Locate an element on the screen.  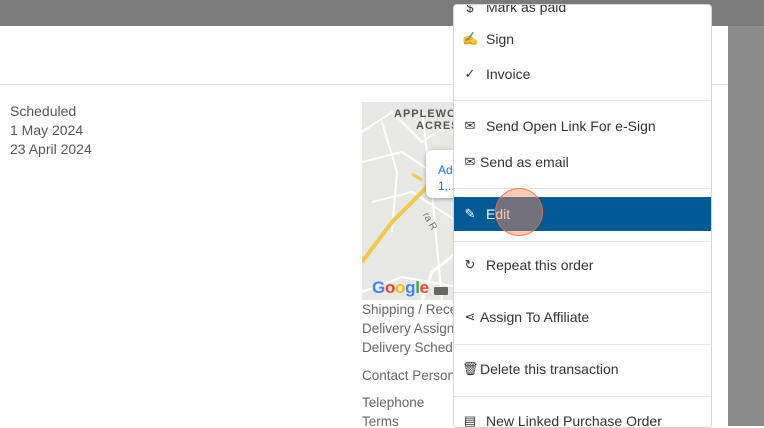
redo-icon: ↻ is located at coordinates (470, 264).